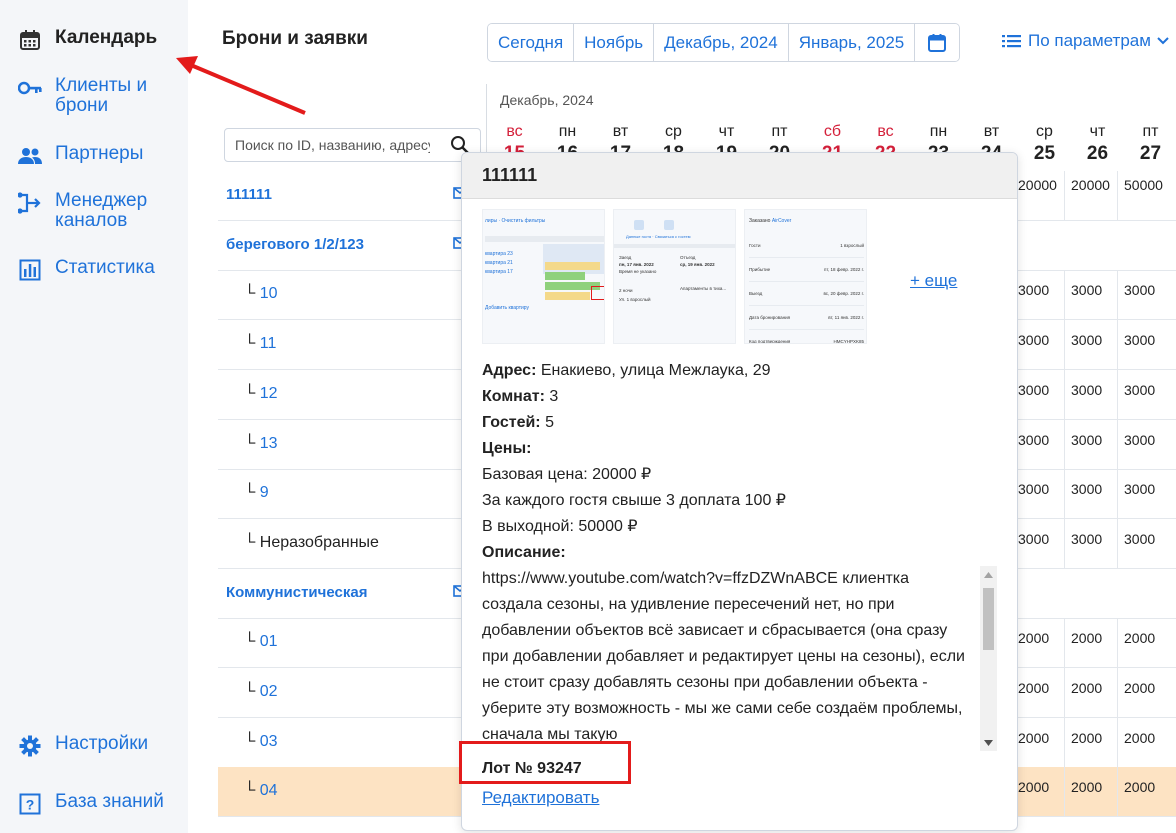 The image size is (1176, 833). What do you see at coordinates (30, 40) in the screenshot?
I see `calendar-icon` at bounding box center [30, 40].